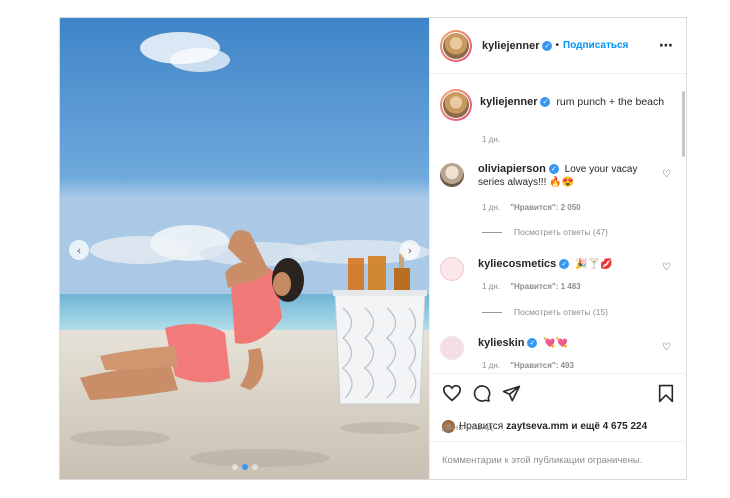  I want to click on comment-meta: 1 дн. "Нравится": 1 483, so click(531, 286).